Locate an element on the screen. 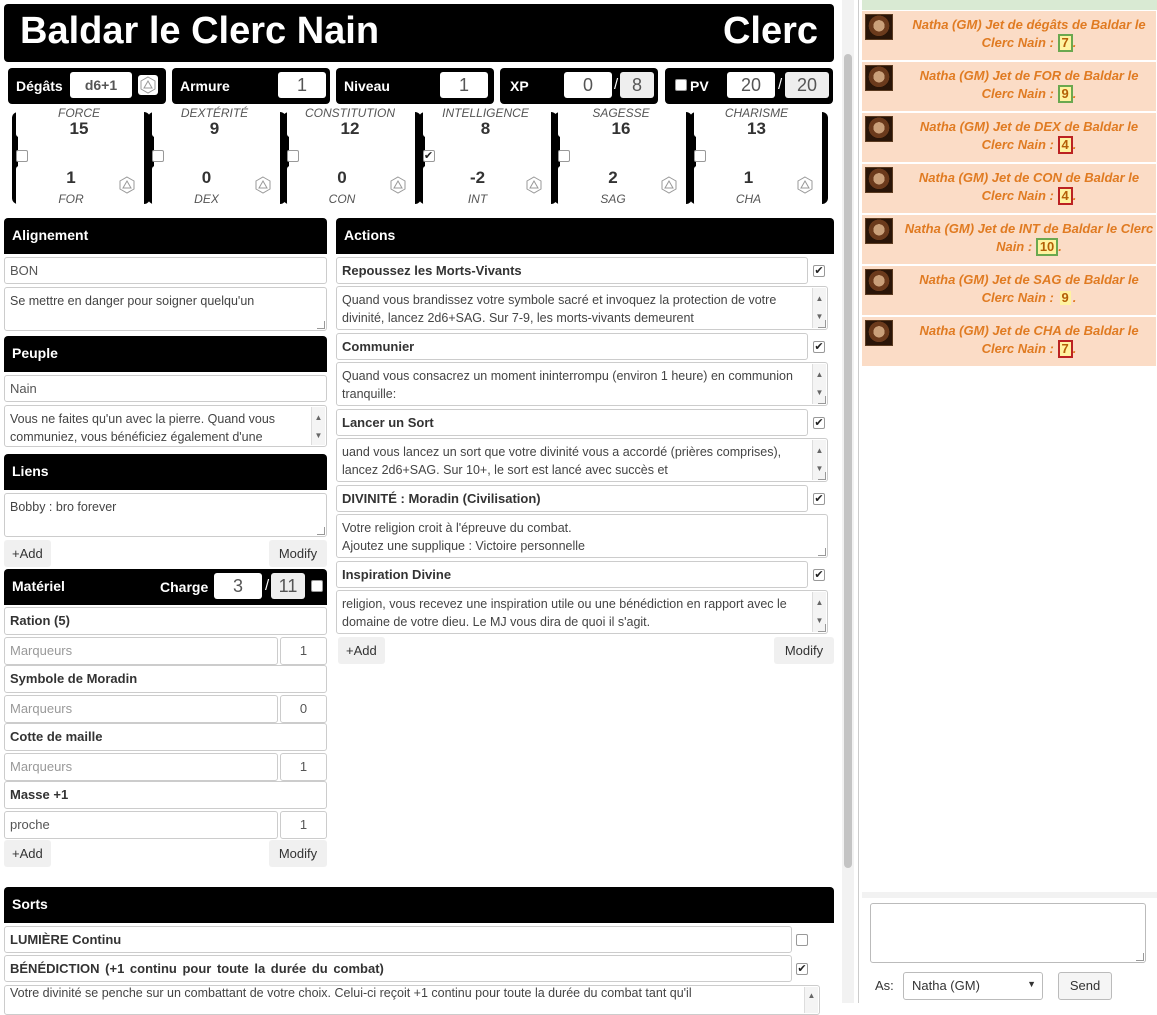 This screenshot has width=1157, height=1015. actions-modify-button: Modify is located at coordinates (804, 650).